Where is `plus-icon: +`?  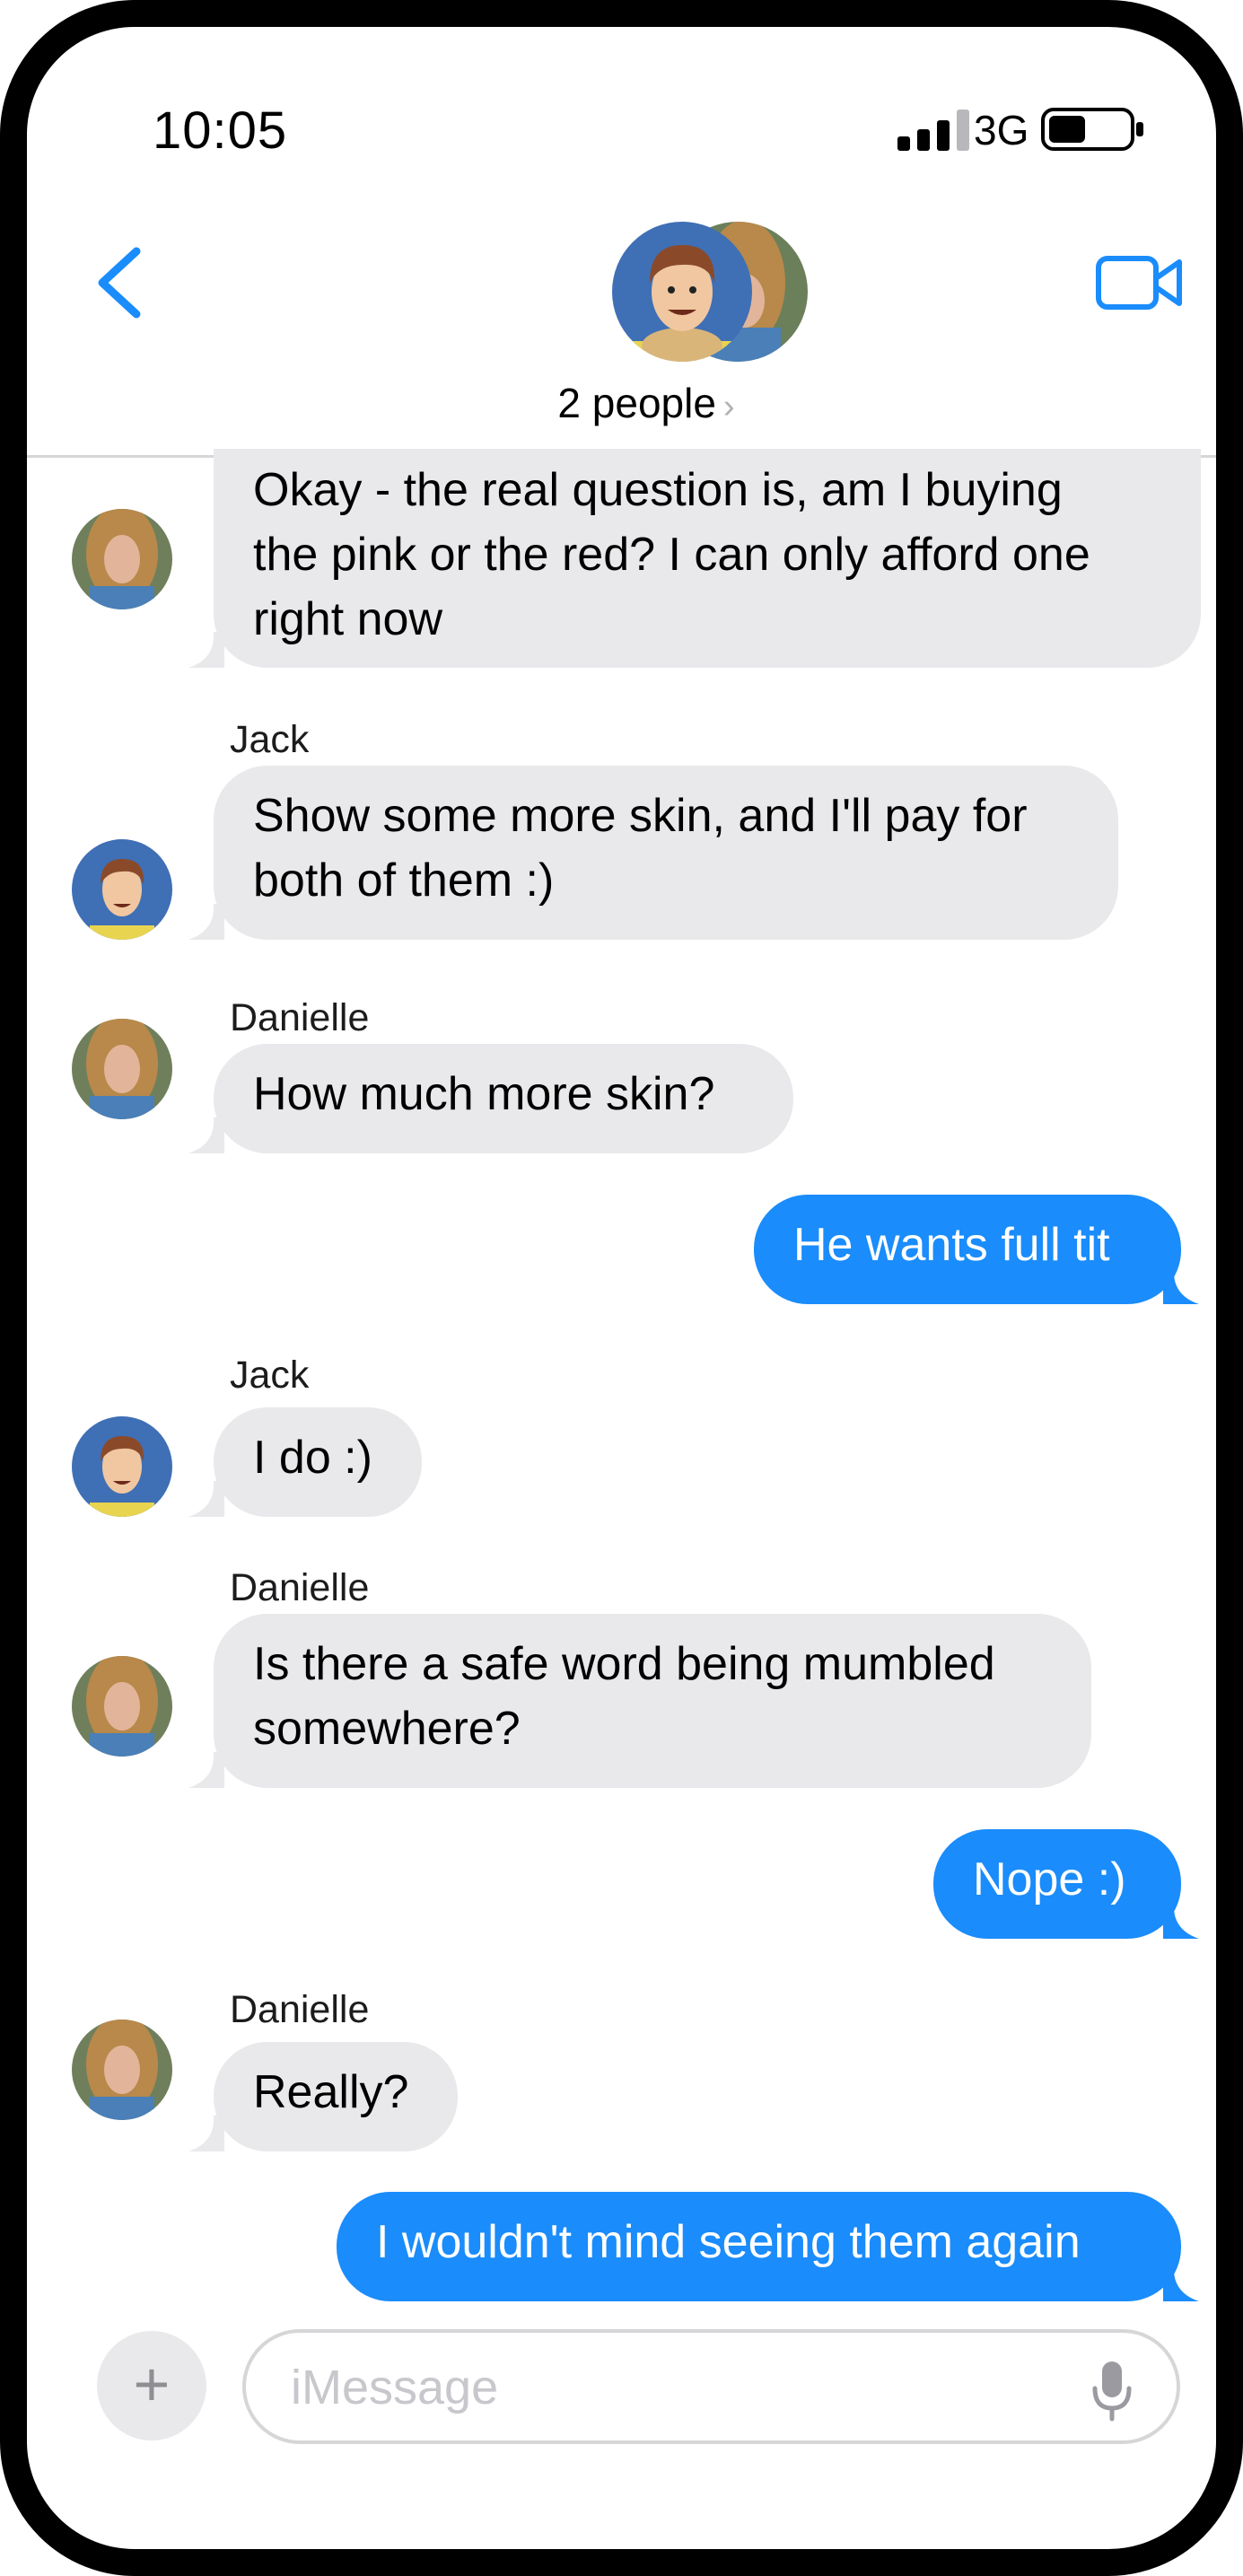
plus-icon: + is located at coordinates (152, 2384).